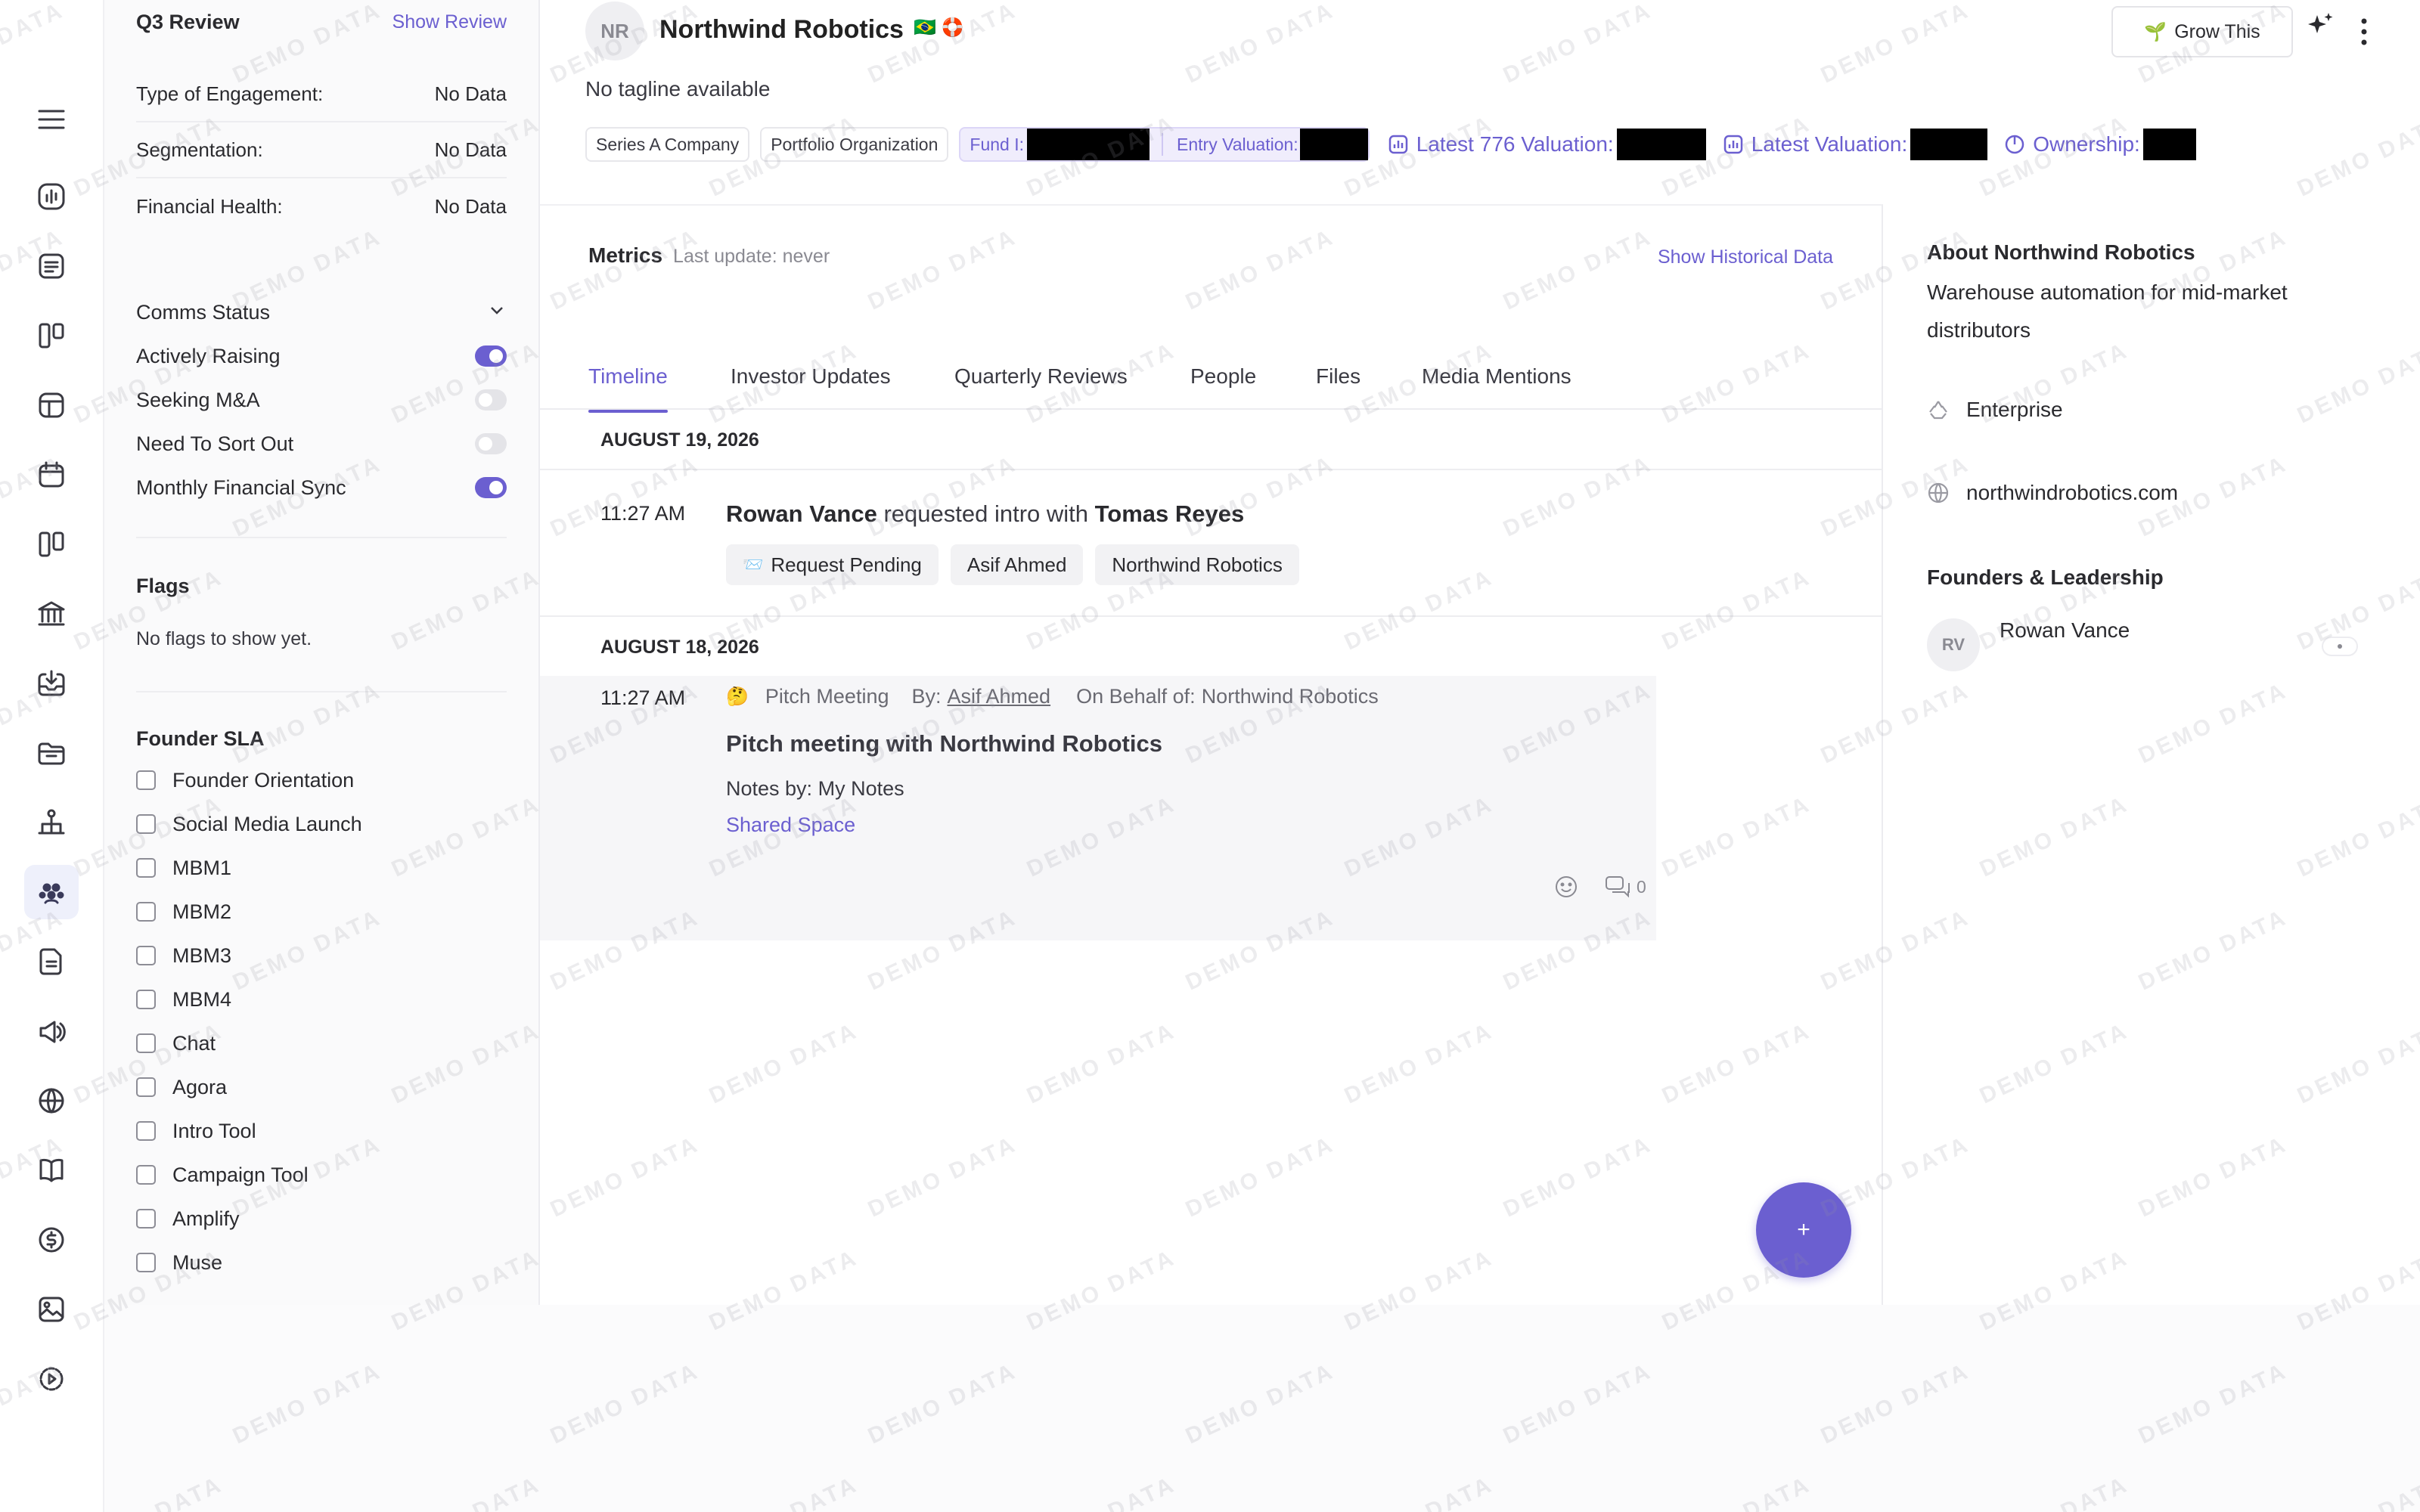  I want to click on sla-item: MBM2, so click(321, 912).